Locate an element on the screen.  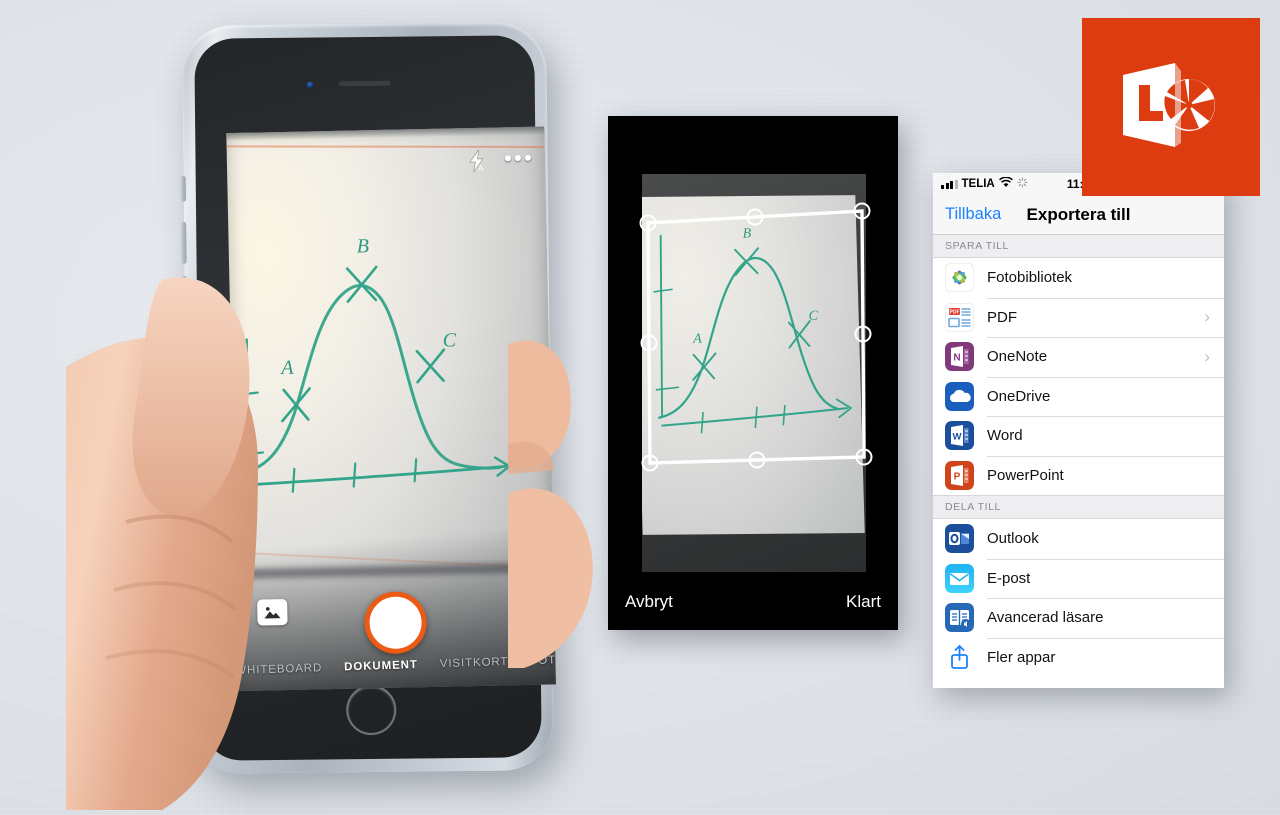
mode-foto: FOTO is located at coordinates (543, 660).